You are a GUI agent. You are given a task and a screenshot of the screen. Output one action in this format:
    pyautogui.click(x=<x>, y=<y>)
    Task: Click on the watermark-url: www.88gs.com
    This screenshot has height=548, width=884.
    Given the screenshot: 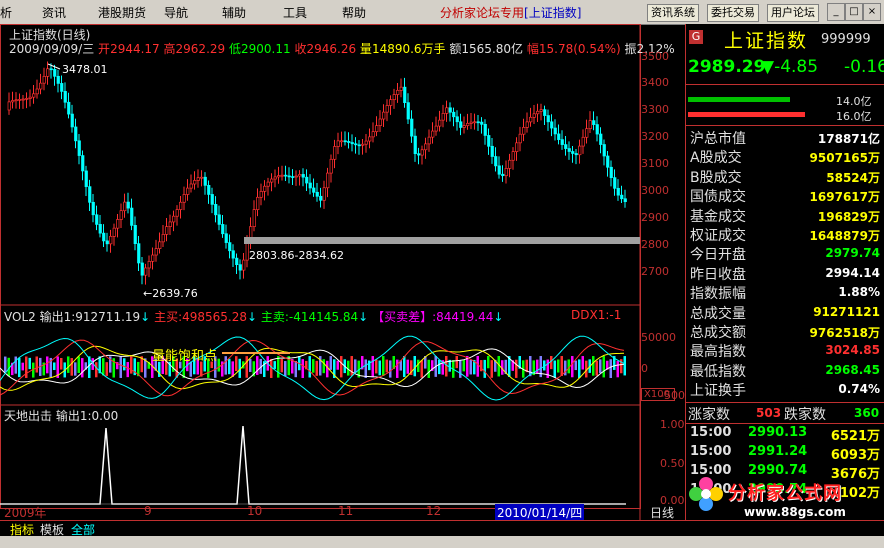 What is the action you would take?
    pyautogui.click(x=795, y=512)
    